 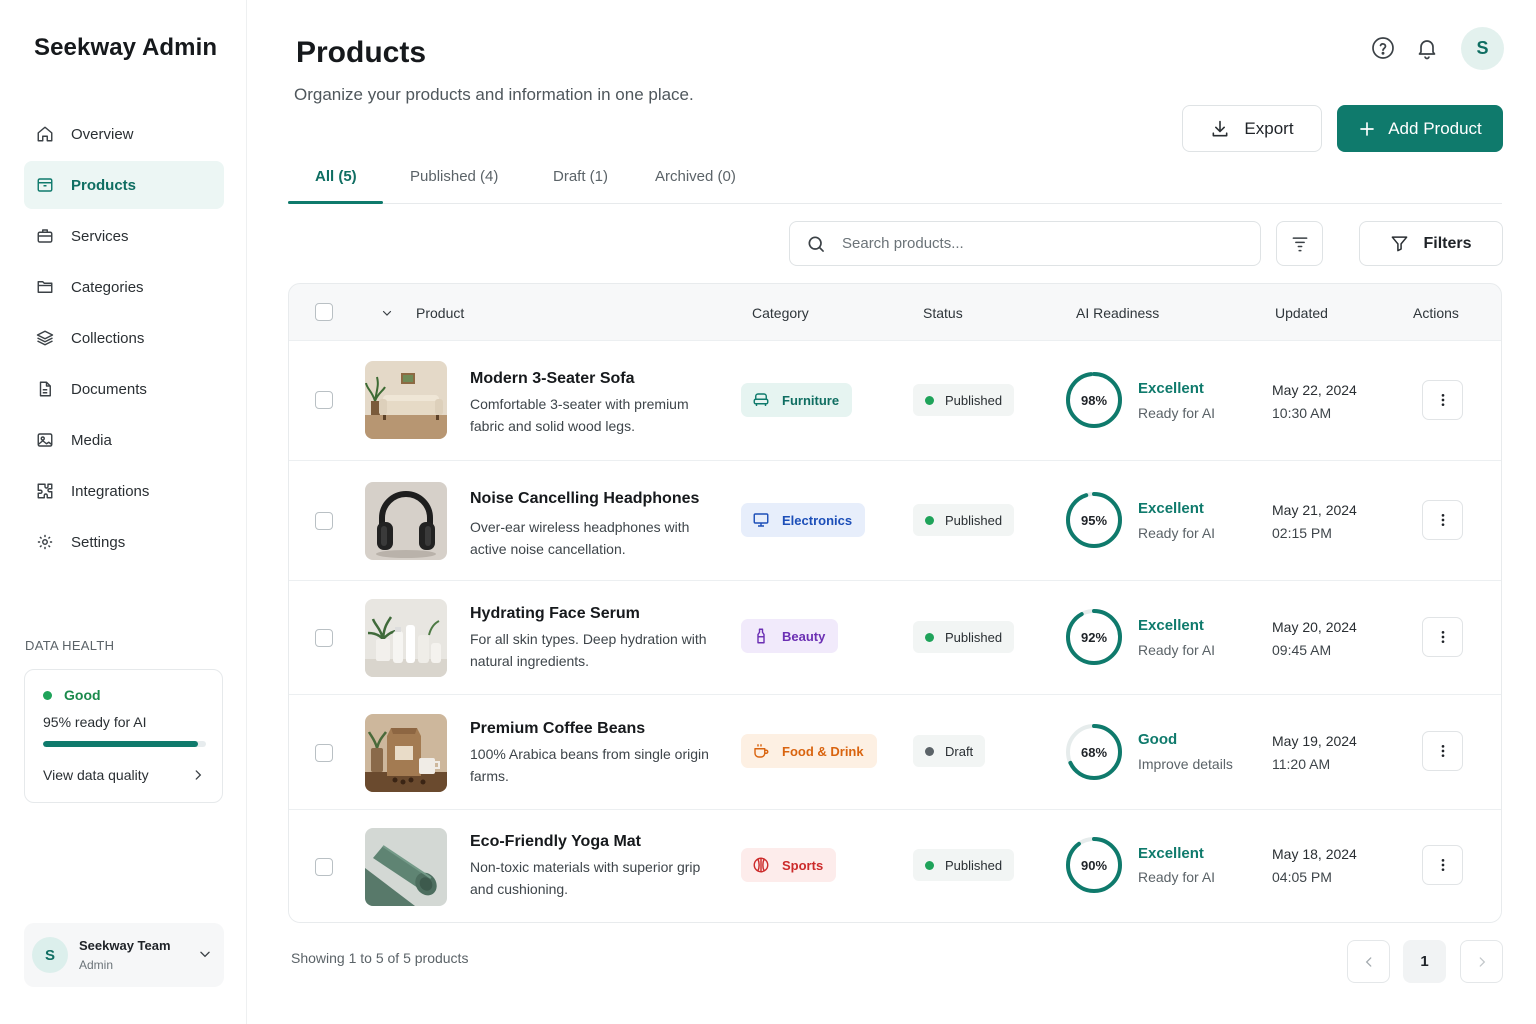 What do you see at coordinates (797, 400) in the screenshot?
I see `category-badge: Furniture` at bounding box center [797, 400].